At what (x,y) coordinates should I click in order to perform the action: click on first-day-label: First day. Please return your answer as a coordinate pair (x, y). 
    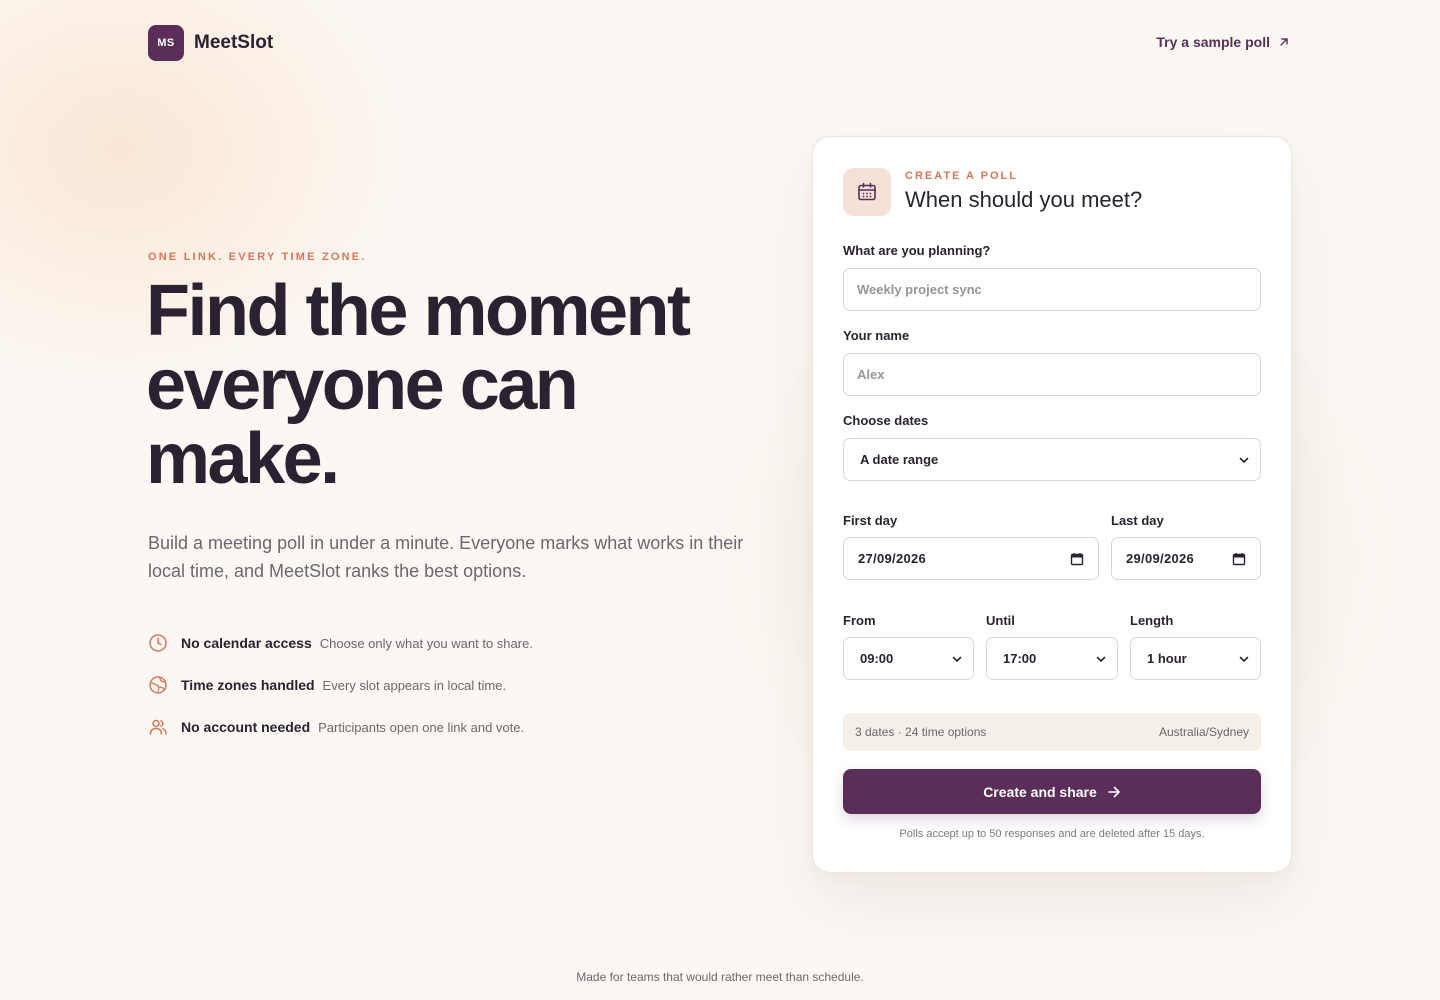
    Looking at the image, I should click on (870, 520).